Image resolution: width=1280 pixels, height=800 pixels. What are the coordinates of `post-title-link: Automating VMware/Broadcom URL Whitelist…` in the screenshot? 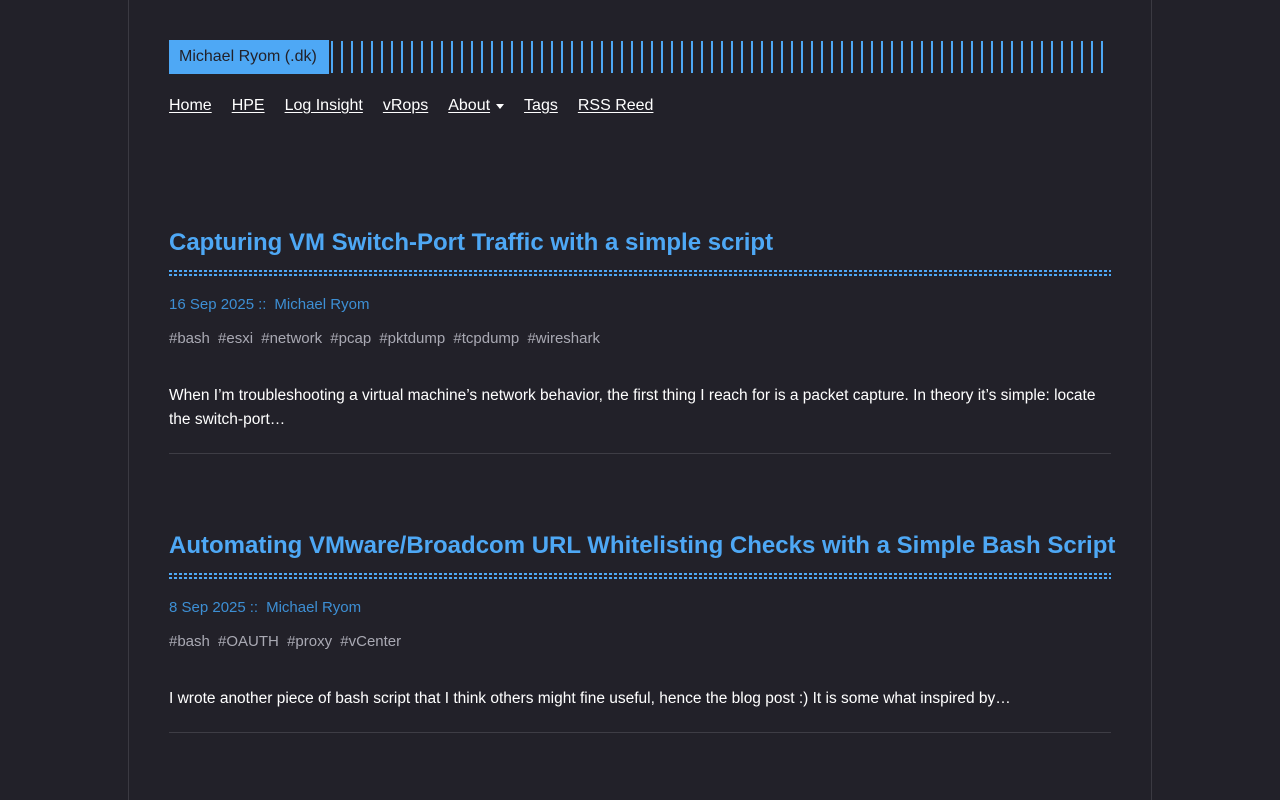 It's located at (642, 546).